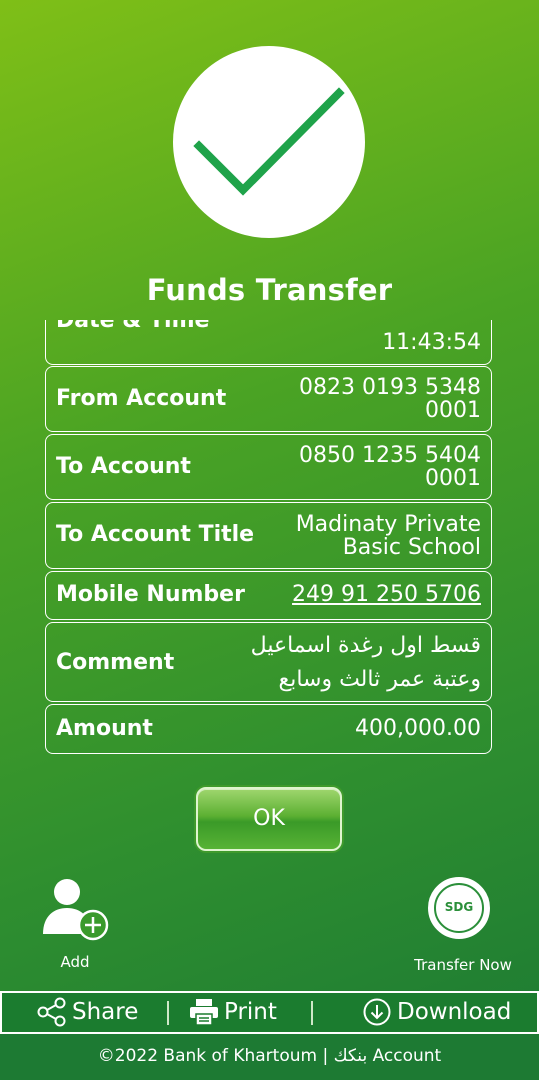 This screenshot has width=539, height=1080. Describe the element at coordinates (390, 455) in the screenshot. I see `detail-value-line1: 0850 1235 5404` at that location.